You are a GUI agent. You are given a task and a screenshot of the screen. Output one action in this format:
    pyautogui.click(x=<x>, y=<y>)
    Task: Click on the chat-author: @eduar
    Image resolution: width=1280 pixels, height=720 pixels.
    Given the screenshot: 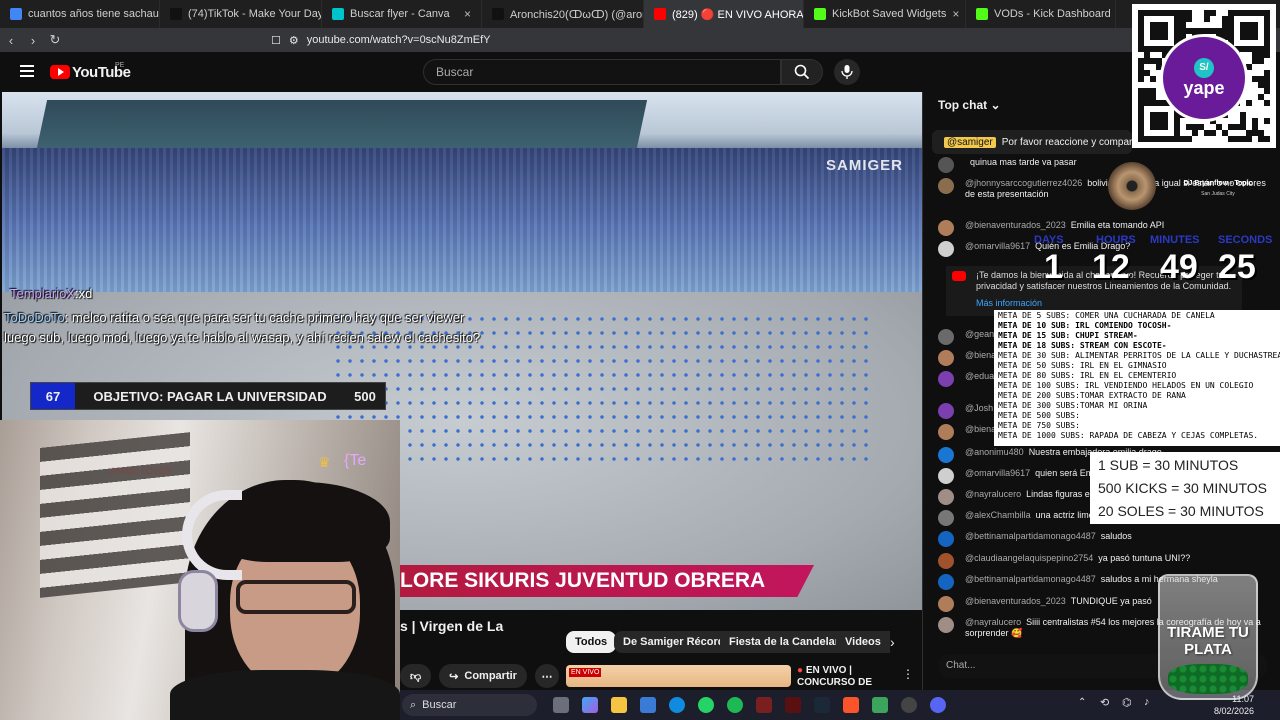 What is the action you would take?
    pyautogui.click(x=981, y=376)
    